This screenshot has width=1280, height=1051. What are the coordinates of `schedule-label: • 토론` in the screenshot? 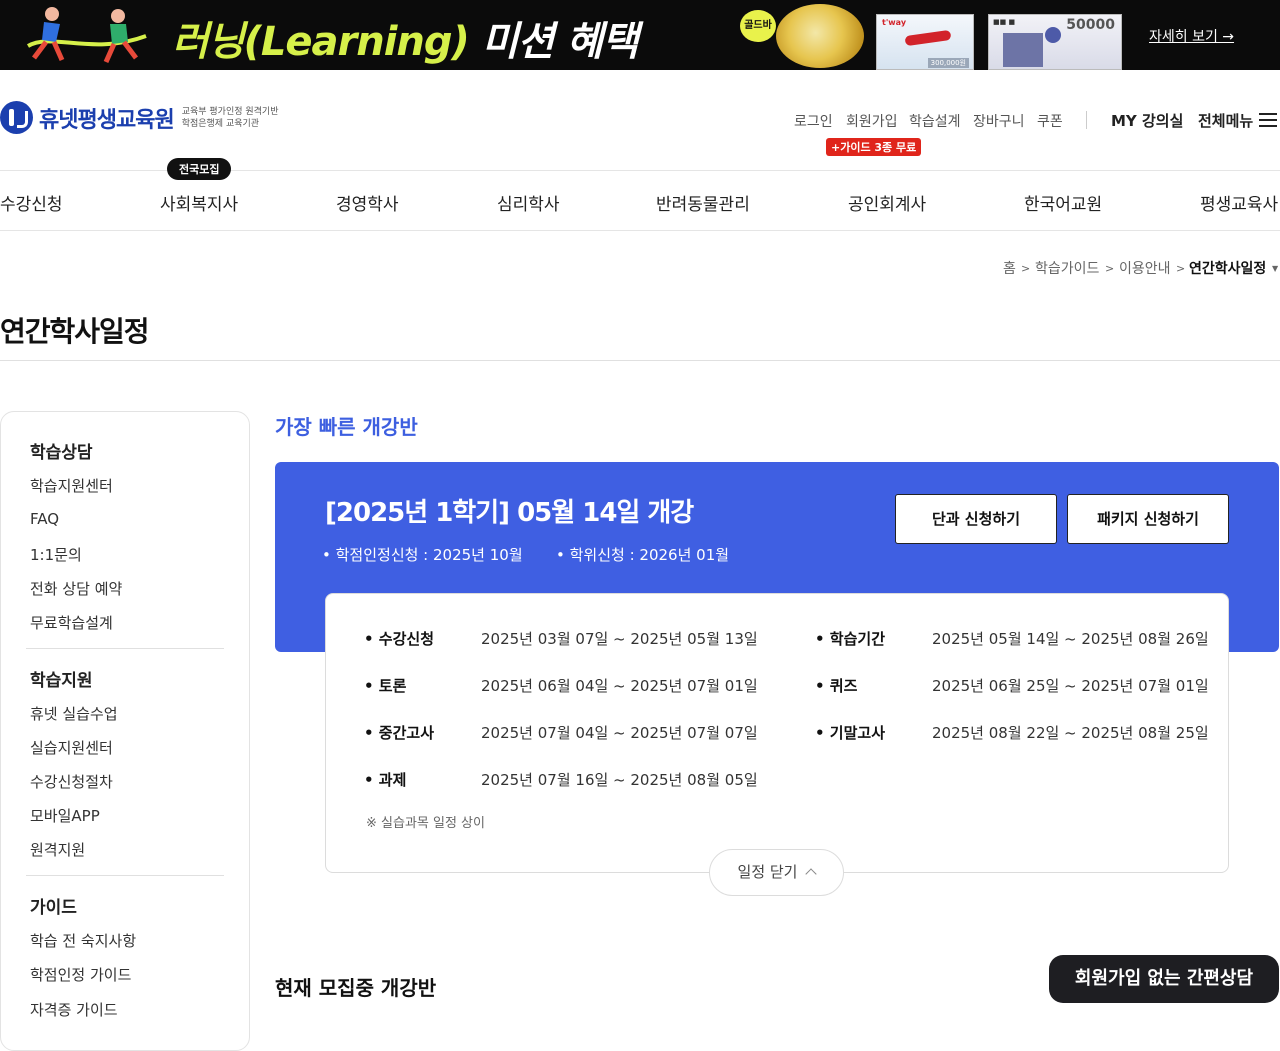 It's located at (385, 686).